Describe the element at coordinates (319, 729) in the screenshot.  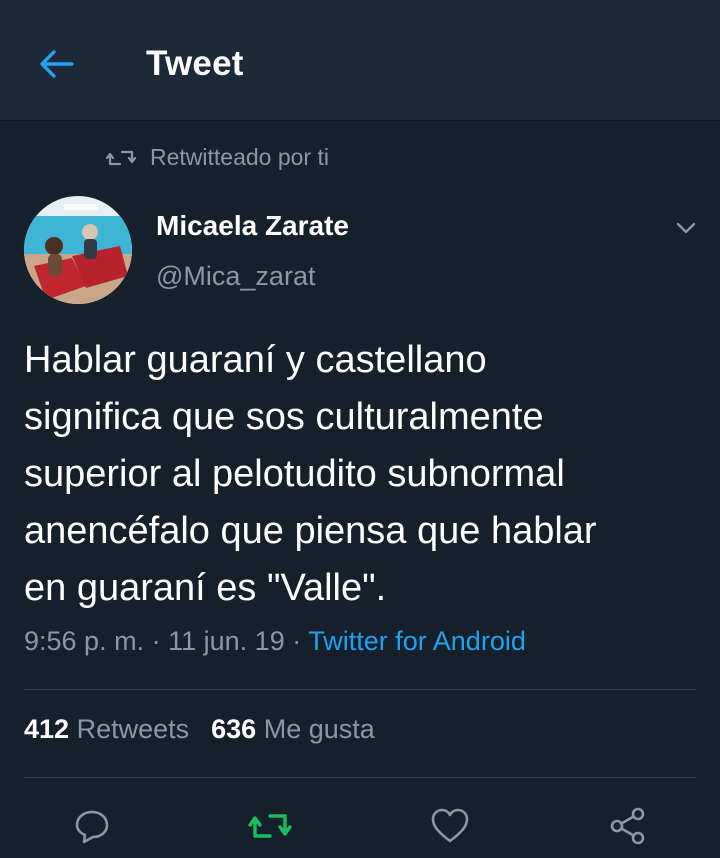
I see `likes-label: Me gusta` at that location.